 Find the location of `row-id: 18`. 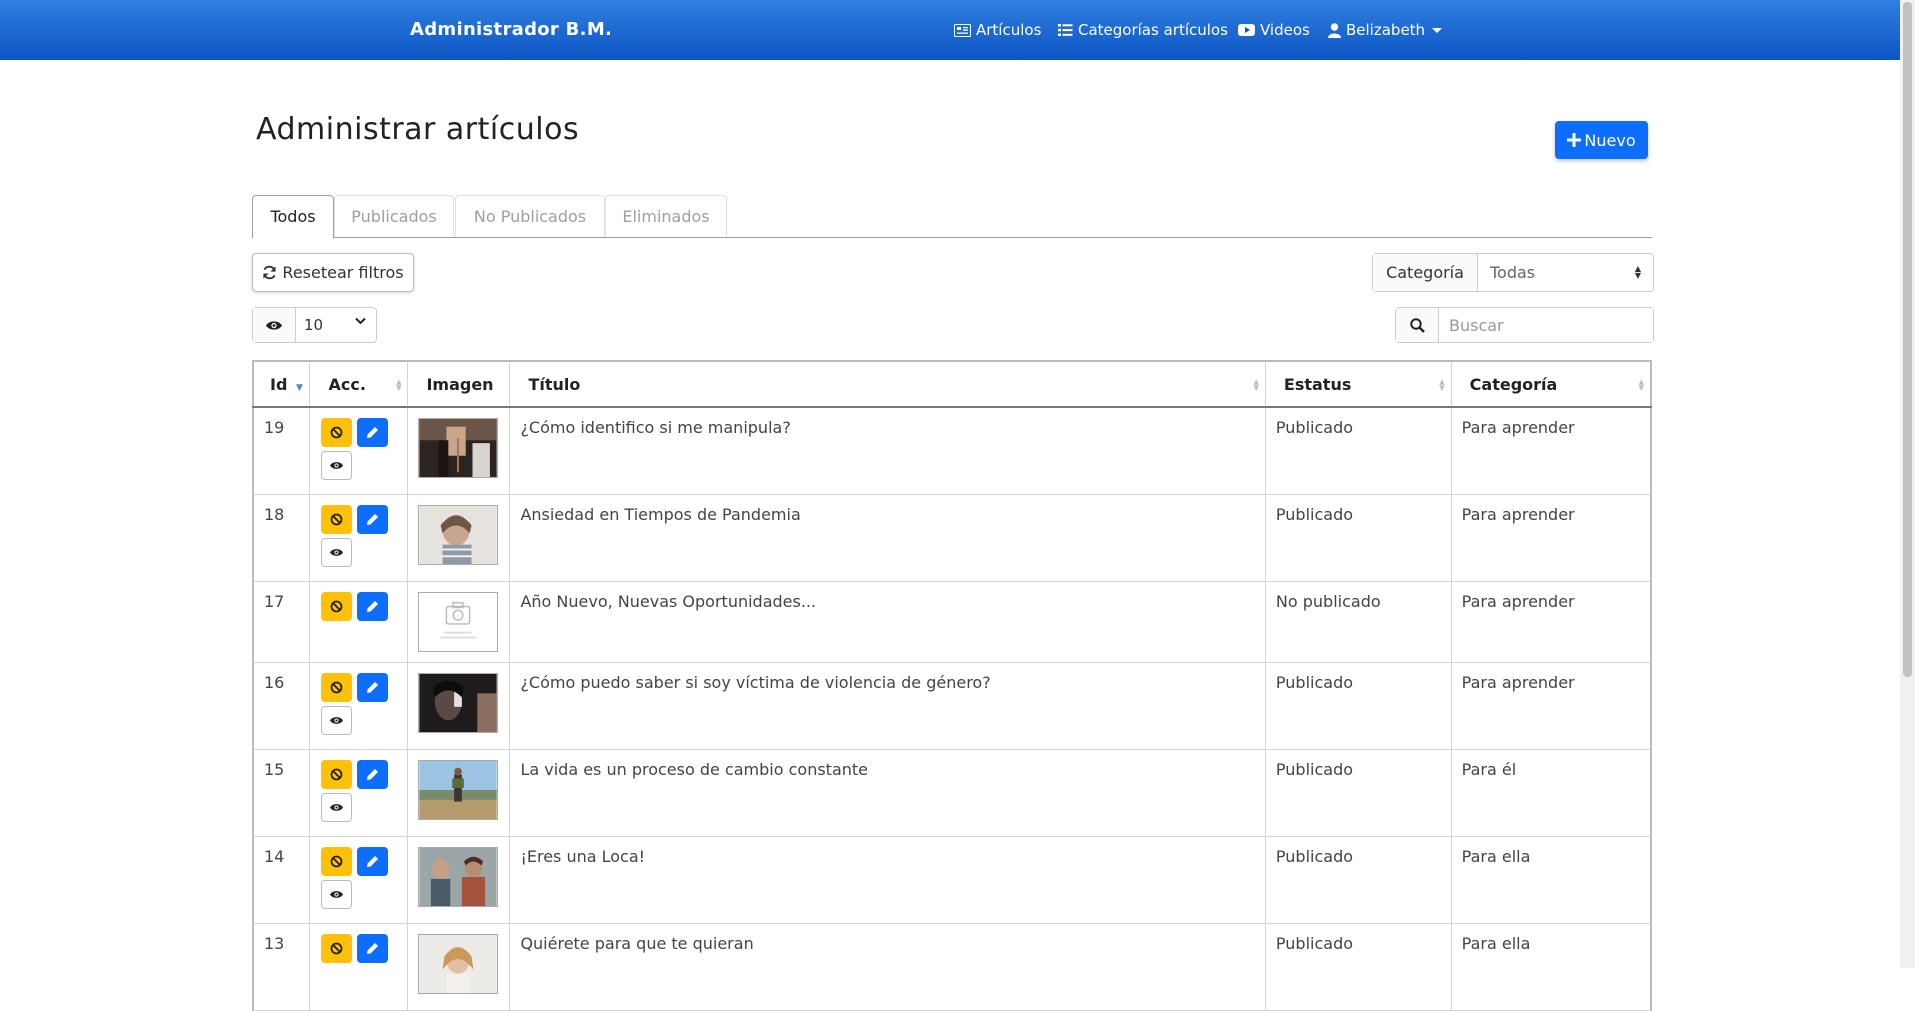

row-id: 18 is located at coordinates (281, 537).